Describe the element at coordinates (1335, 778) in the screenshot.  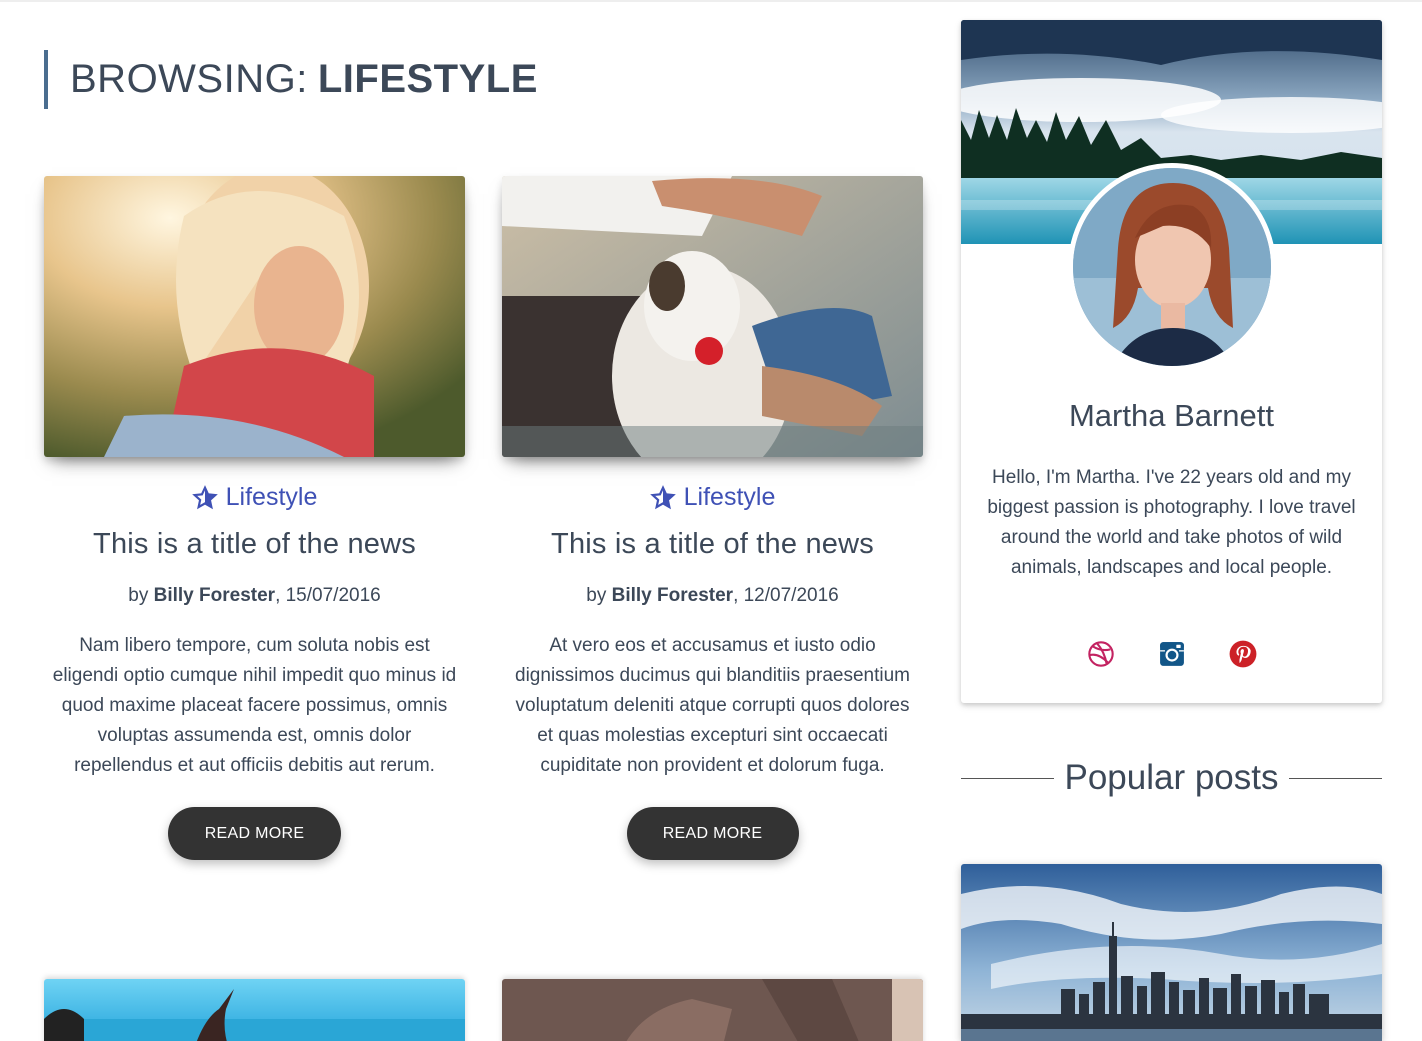
I see `heading-divider-right` at that location.